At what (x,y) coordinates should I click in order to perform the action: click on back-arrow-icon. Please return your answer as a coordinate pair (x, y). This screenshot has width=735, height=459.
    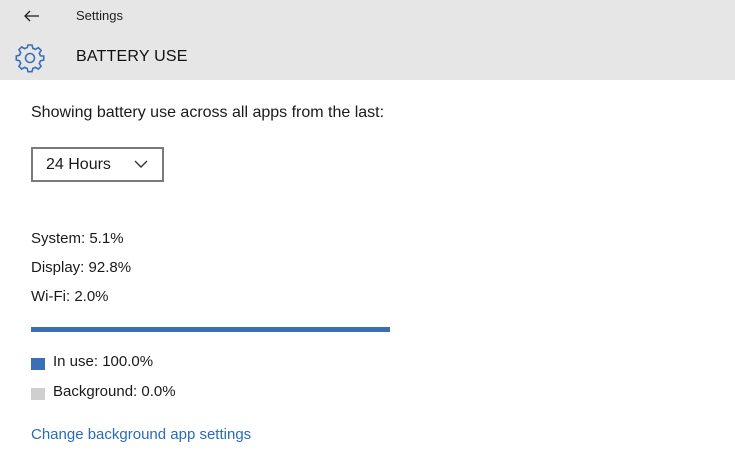
    Looking at the image, I should click on (31, 16).